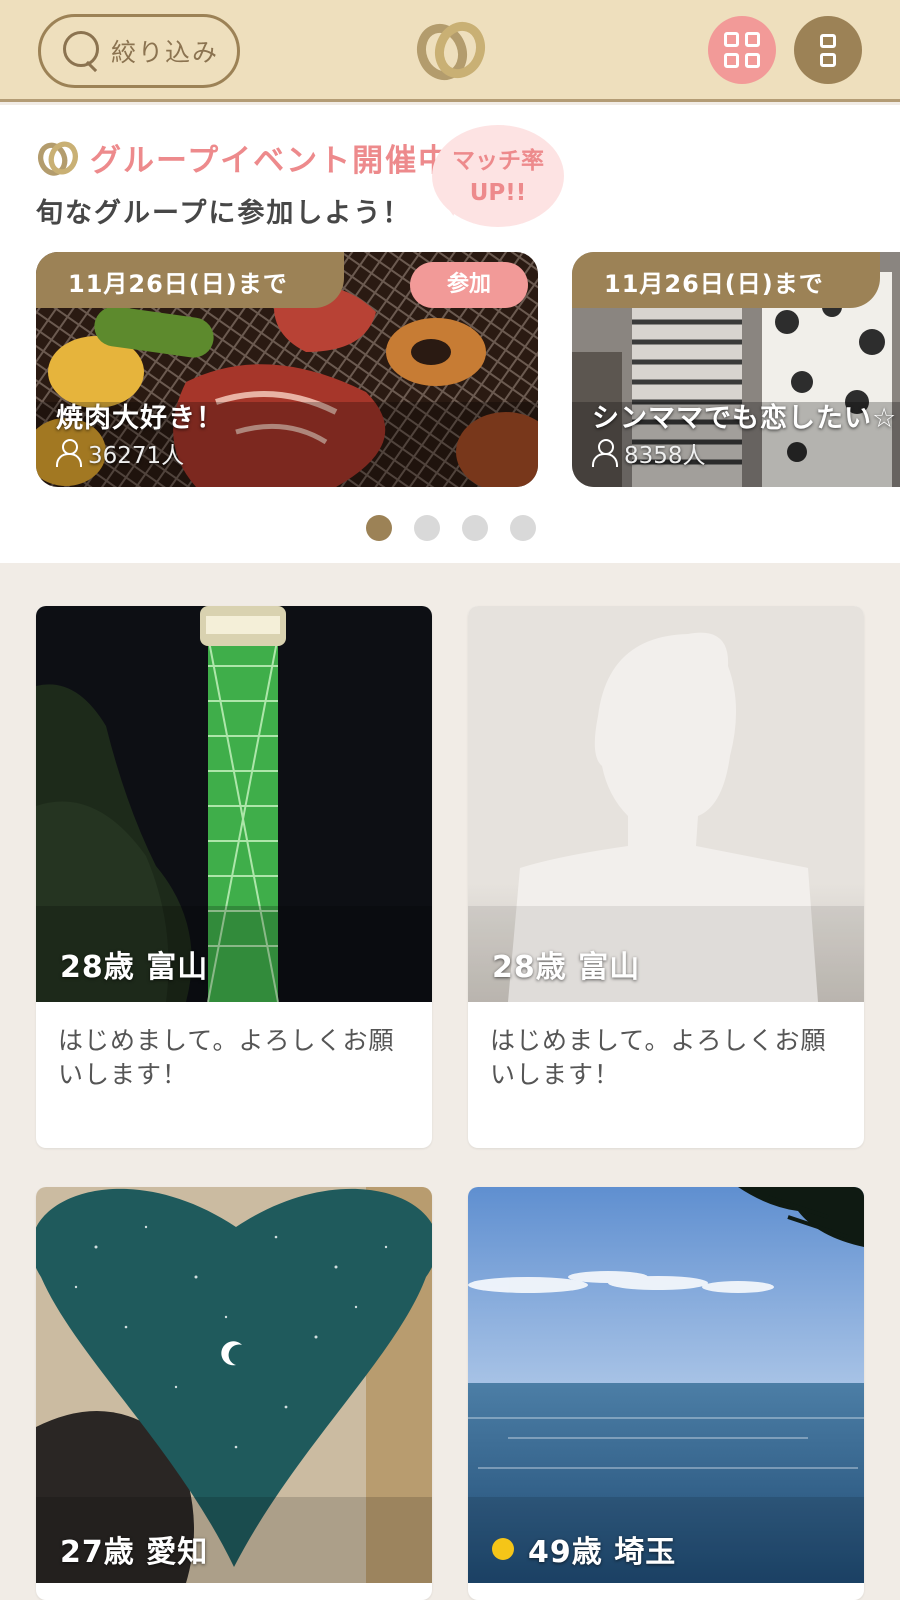  I want to click on profile-age-location: 49歳 埼玉, so click(584, 1549).